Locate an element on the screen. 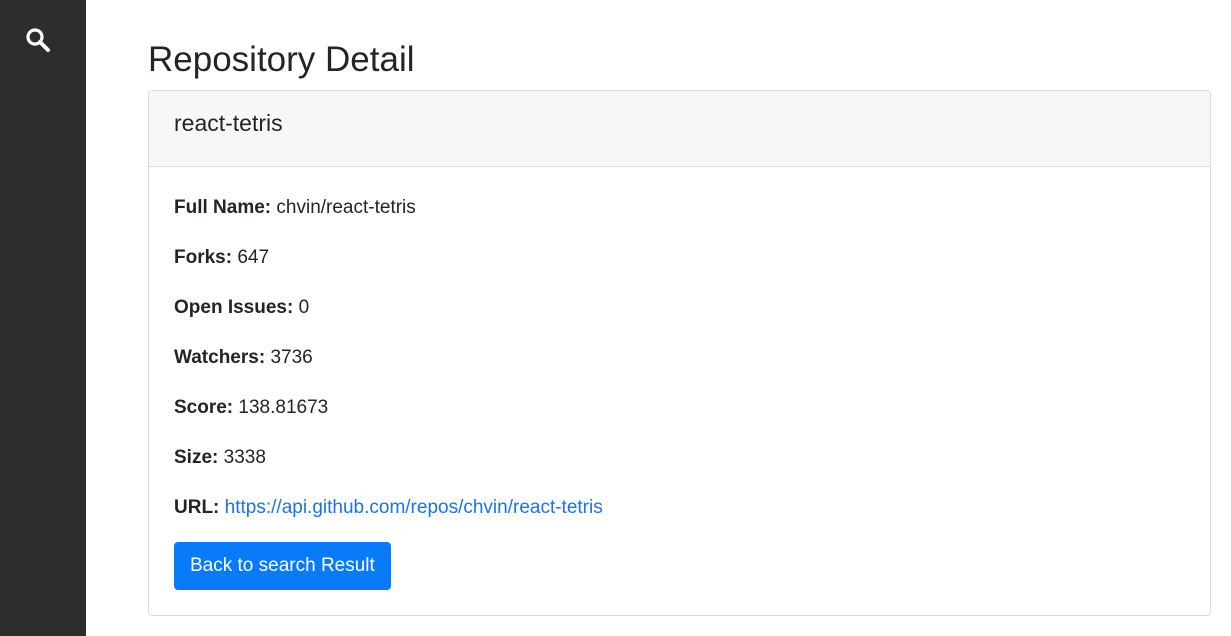 This screenshot has width=1231, height=636. field-value: 0 is located at coordinates (304, 307).